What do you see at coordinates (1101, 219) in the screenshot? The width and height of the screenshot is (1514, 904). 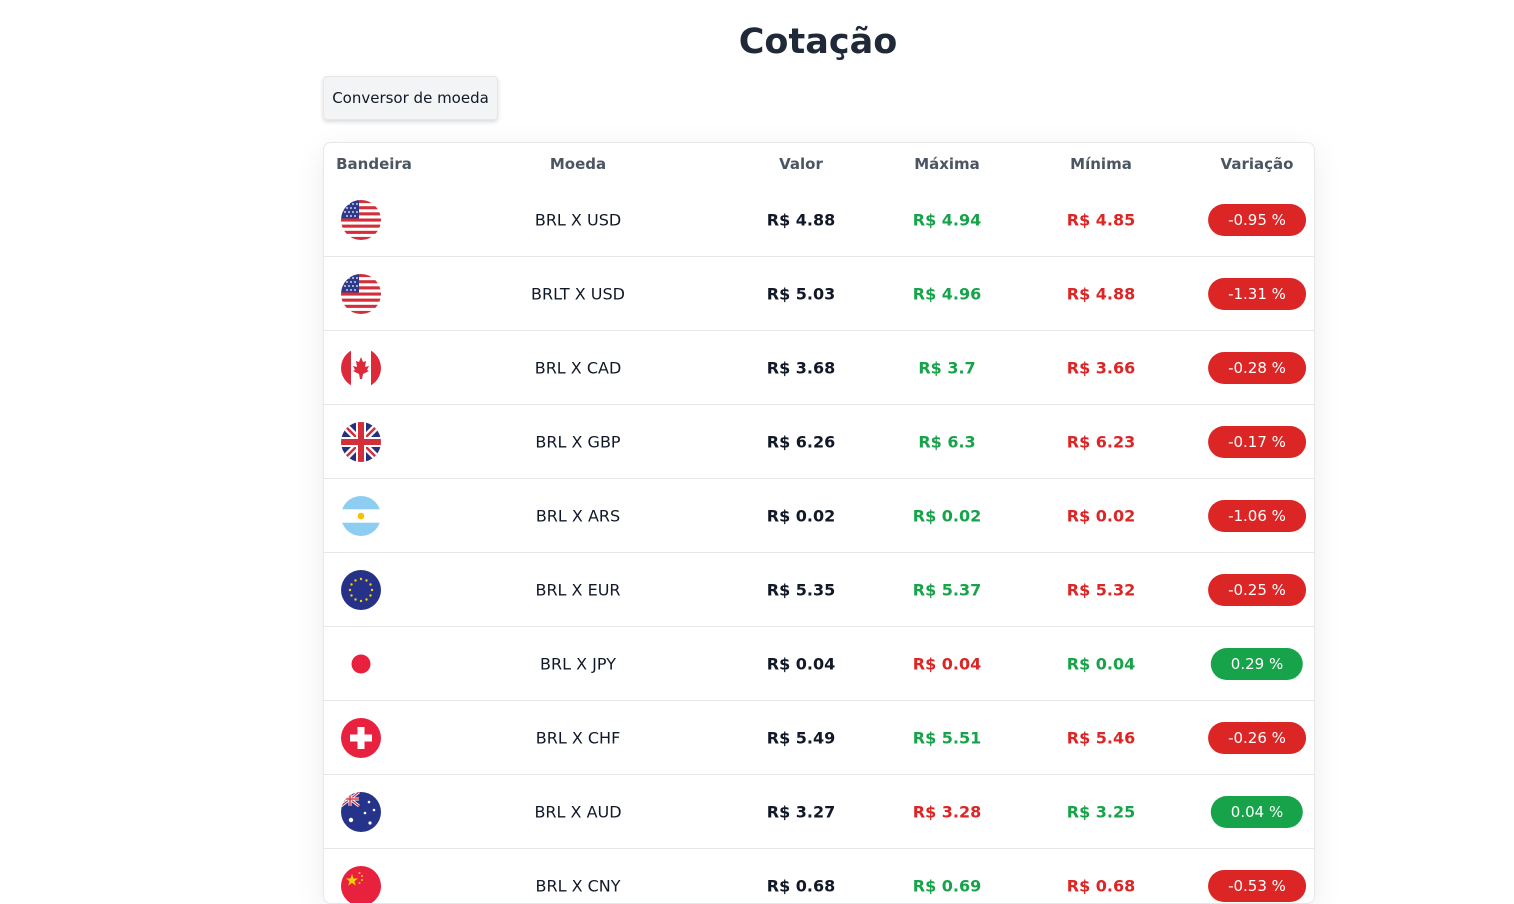 I see `quote-min: R$ 4.85` at bounding box center [1101, 219].